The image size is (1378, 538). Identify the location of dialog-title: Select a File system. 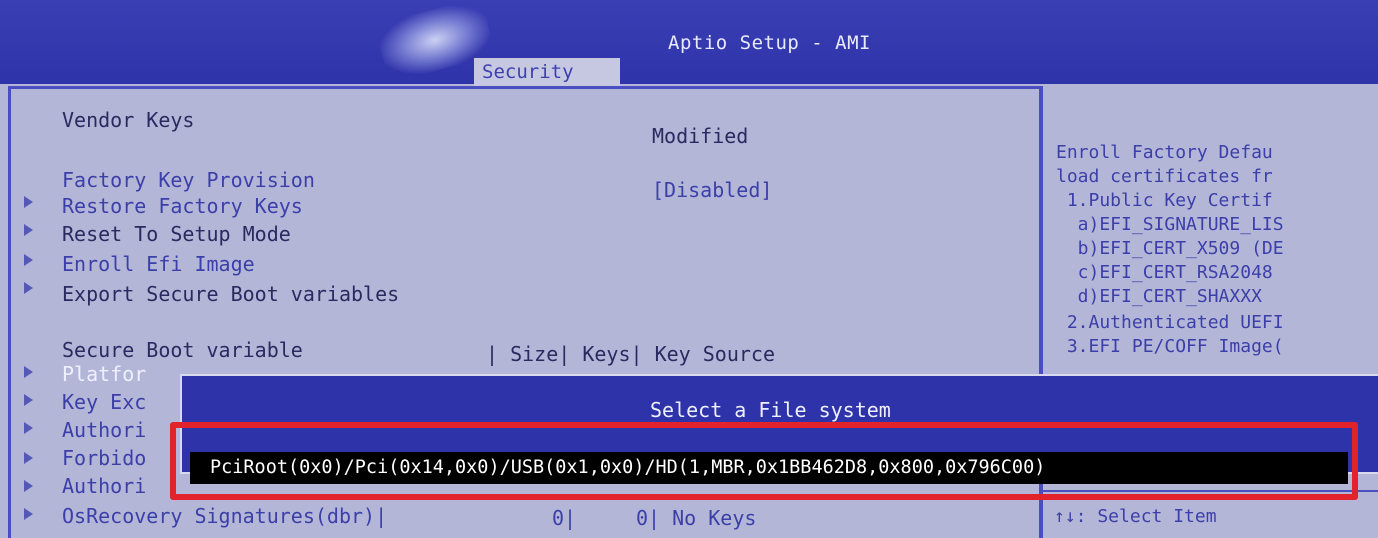
(770, 410).